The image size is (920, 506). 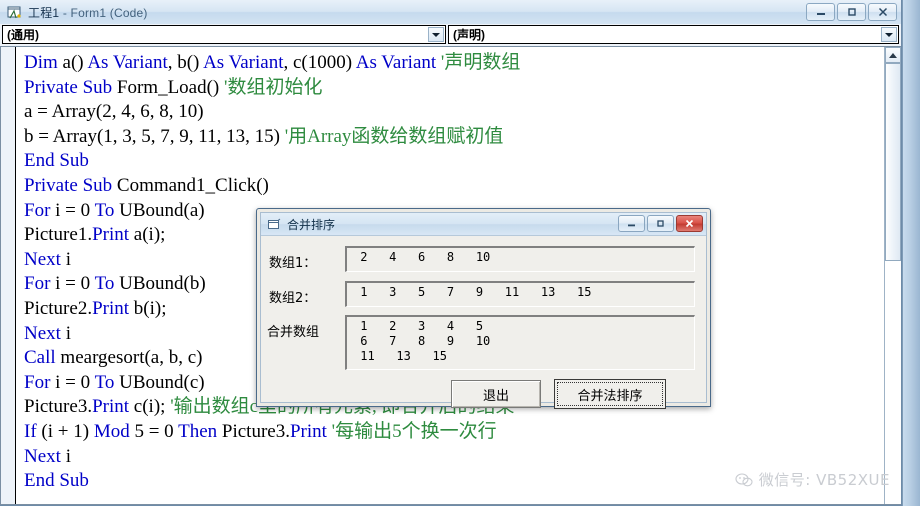 I want to click on code-token: '数组初始化, so click(x=273, y=87).